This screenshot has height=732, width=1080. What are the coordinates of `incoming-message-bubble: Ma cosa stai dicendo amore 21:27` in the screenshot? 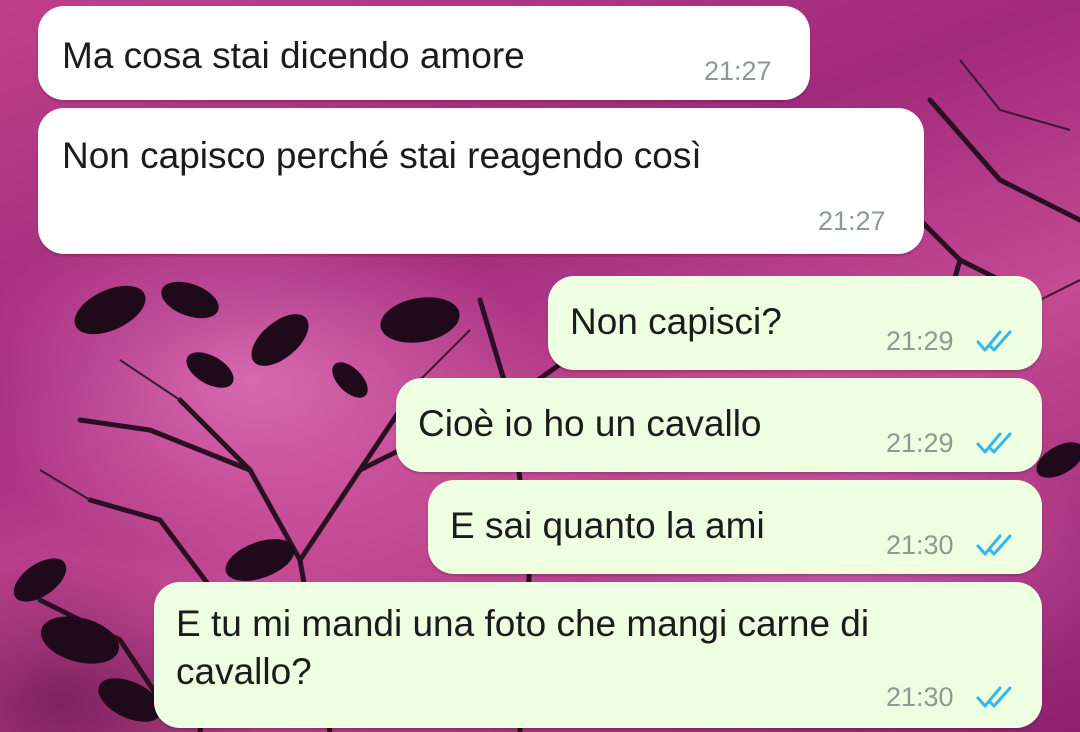 It's located at (424, 53).